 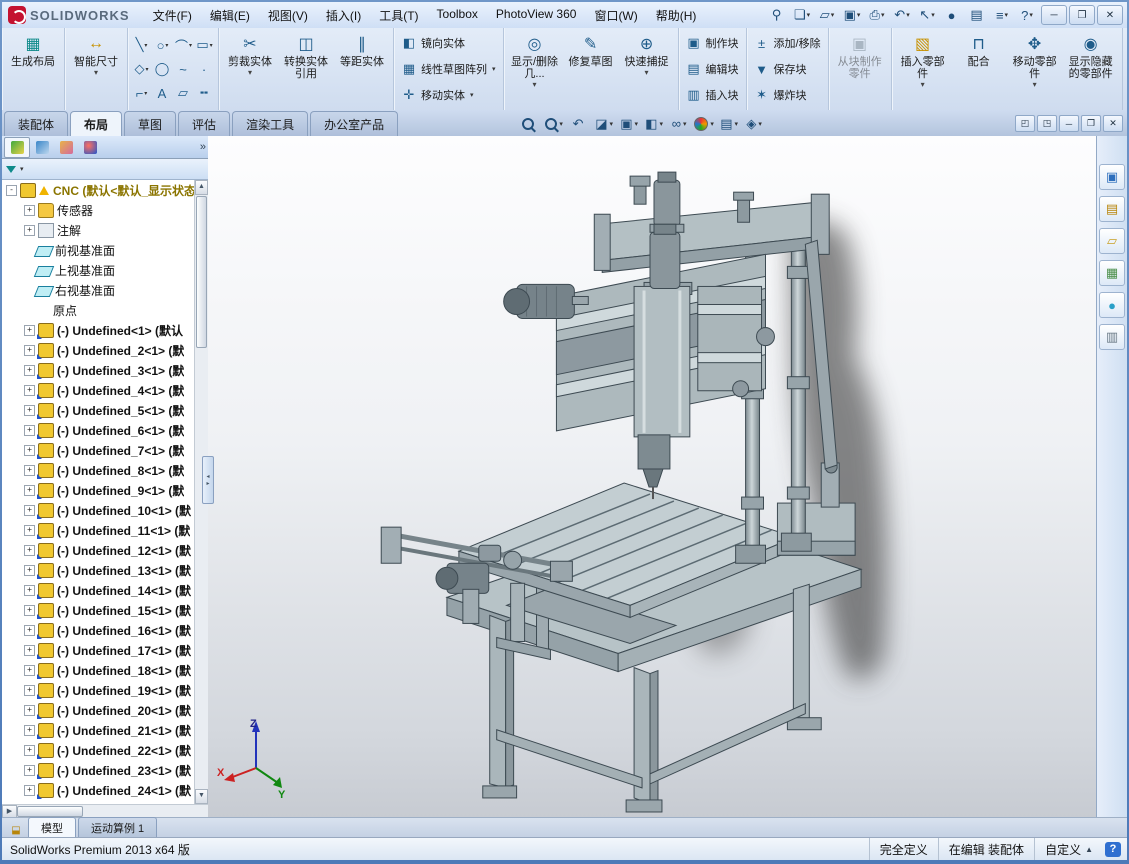 I want to click on offset-entities-button: ∥ 等距实体, so click(x=362, y=69).